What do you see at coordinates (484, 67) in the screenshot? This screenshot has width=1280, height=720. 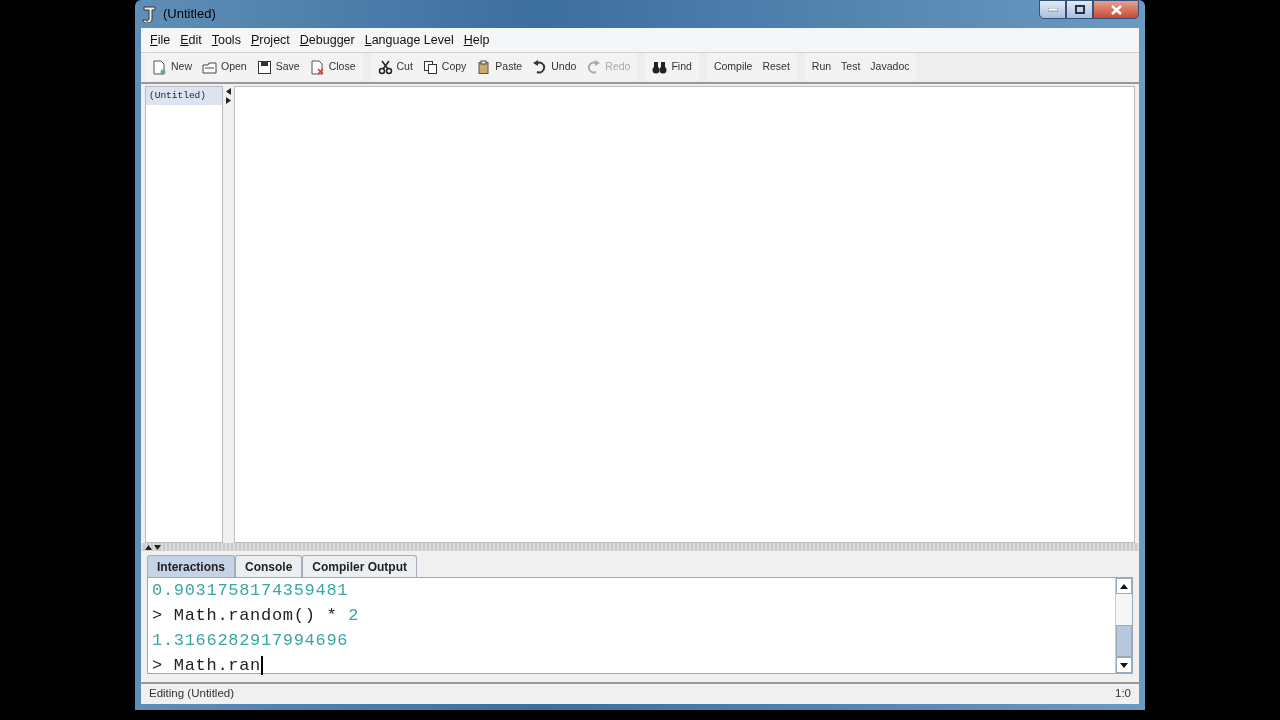 I see `clipboard-icon` at bounding box center [484, 67].